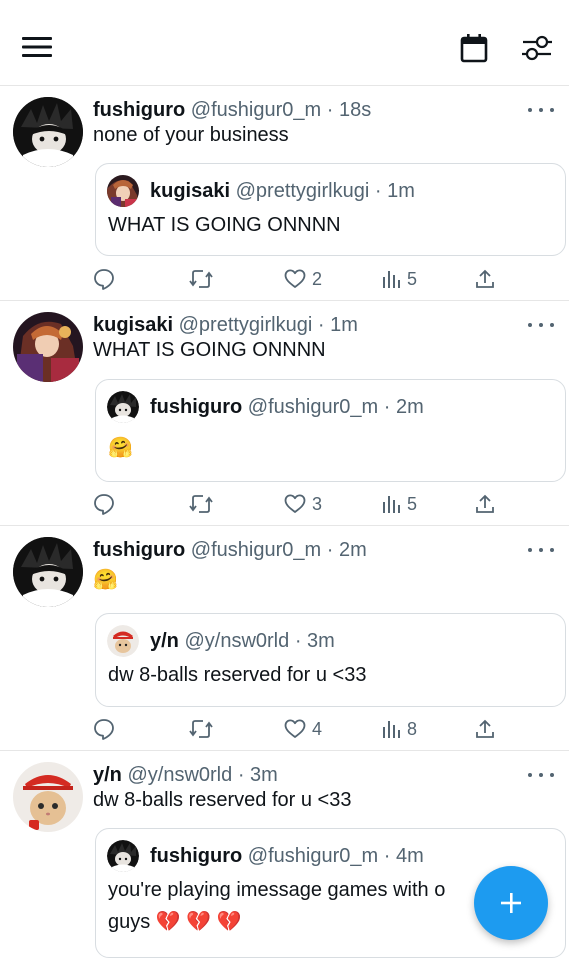  I want to click on tweet-actions: 3 5, so click(284, 504).